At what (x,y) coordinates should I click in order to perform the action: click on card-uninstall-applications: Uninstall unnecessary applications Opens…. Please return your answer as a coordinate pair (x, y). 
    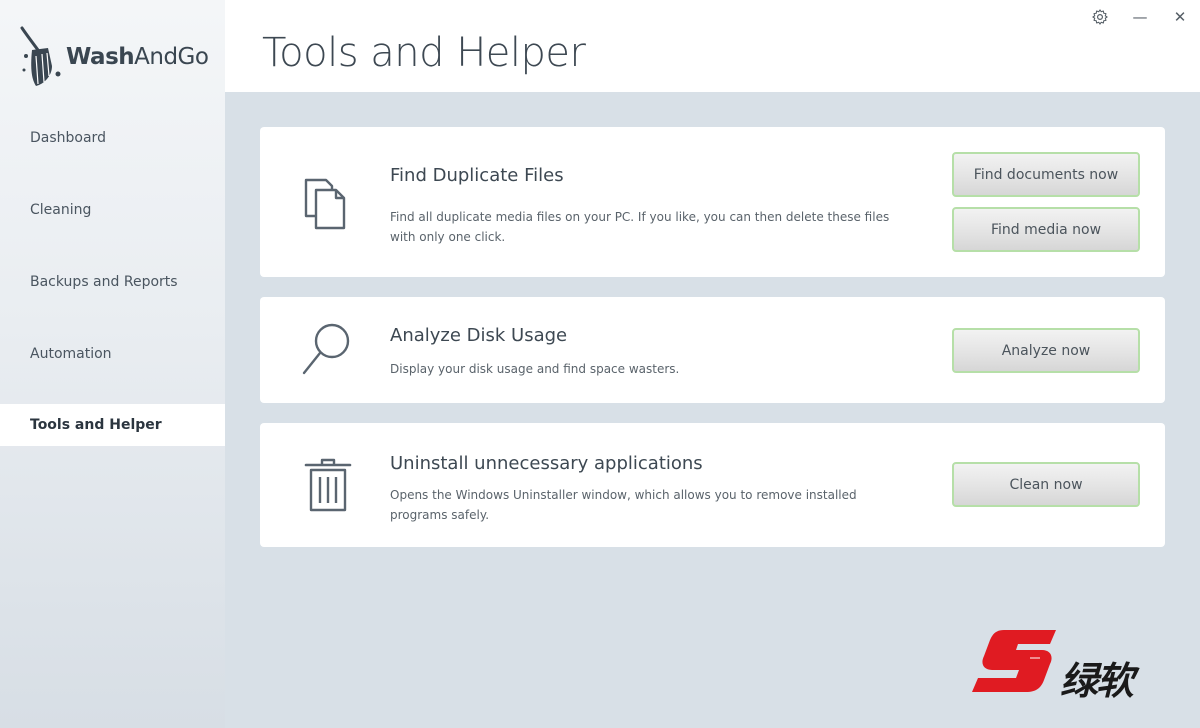
    Looking at the image, I should click on (712, 485).